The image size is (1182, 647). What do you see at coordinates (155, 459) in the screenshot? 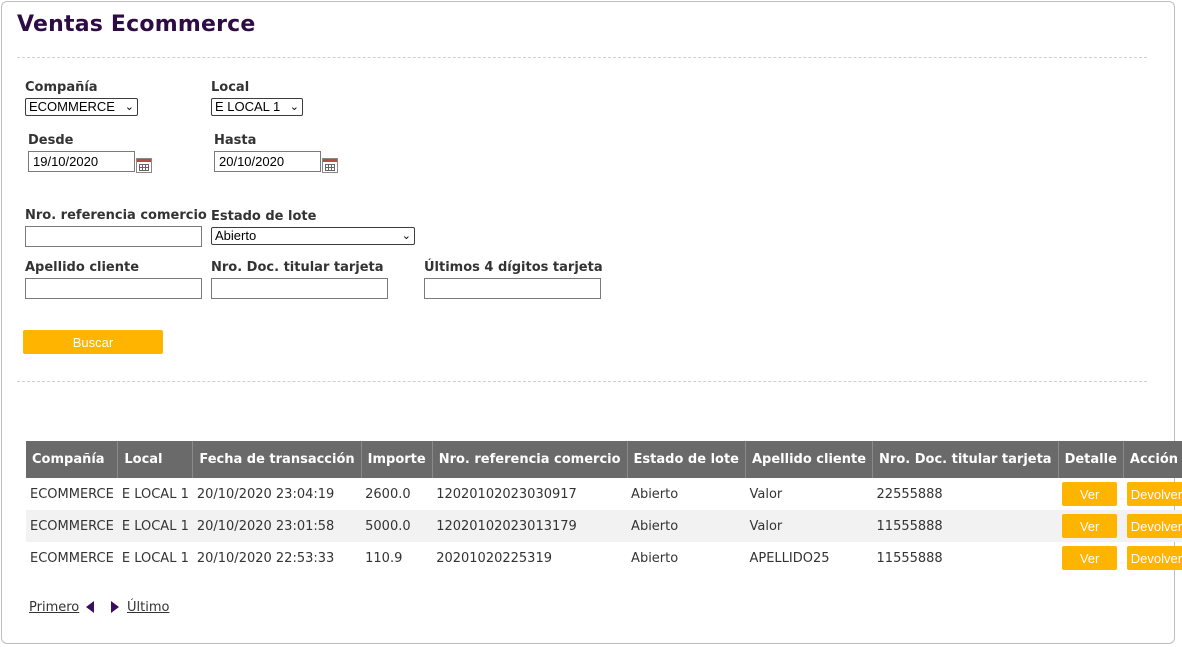
I see `column-header: Local` at bounding box center [155, 459].